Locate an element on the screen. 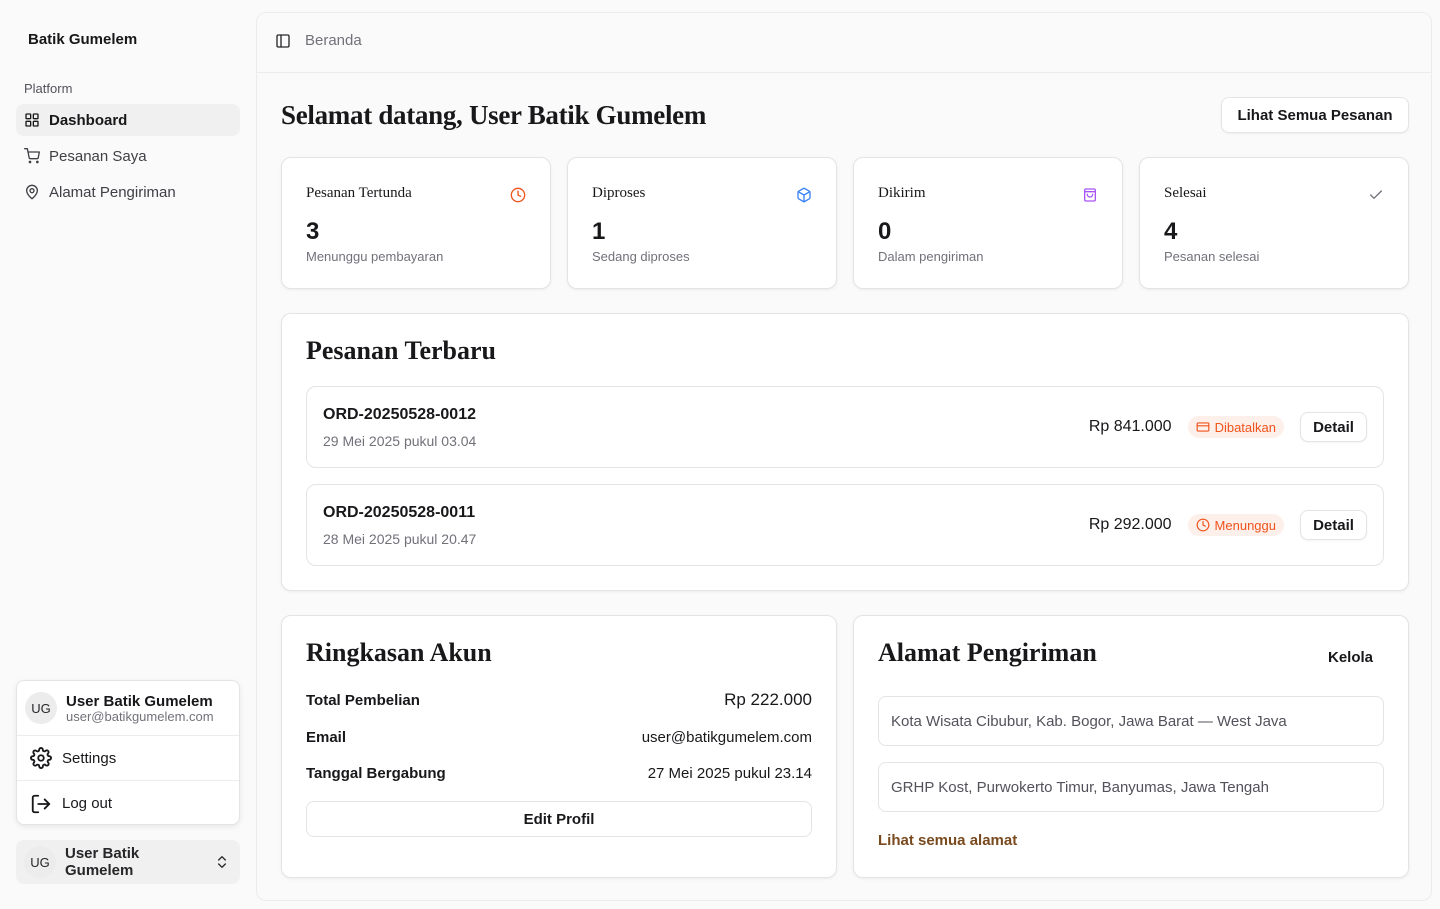  sidebar-item-pesanan-saya: Pesanan Saya is located at coordinates (128, 156).